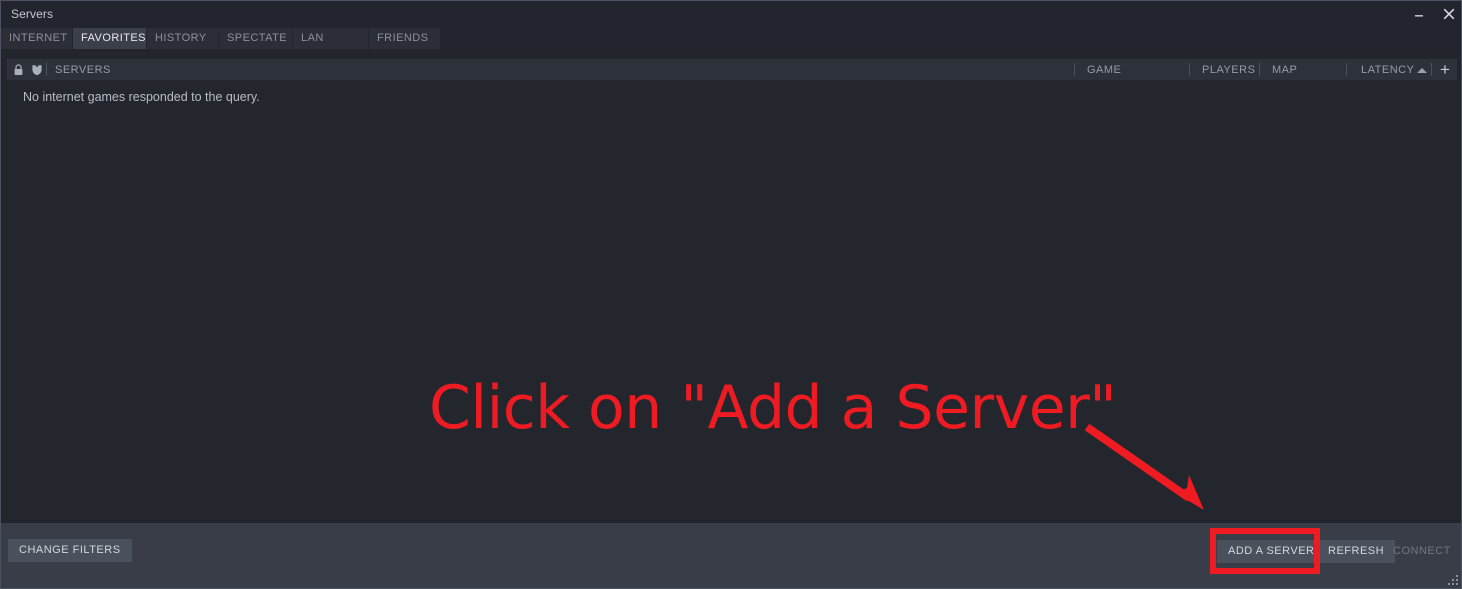 The height and width of the screenshot is (589, 1462). I want to click on column-header-servers: SERVERS, so click(83, 70).